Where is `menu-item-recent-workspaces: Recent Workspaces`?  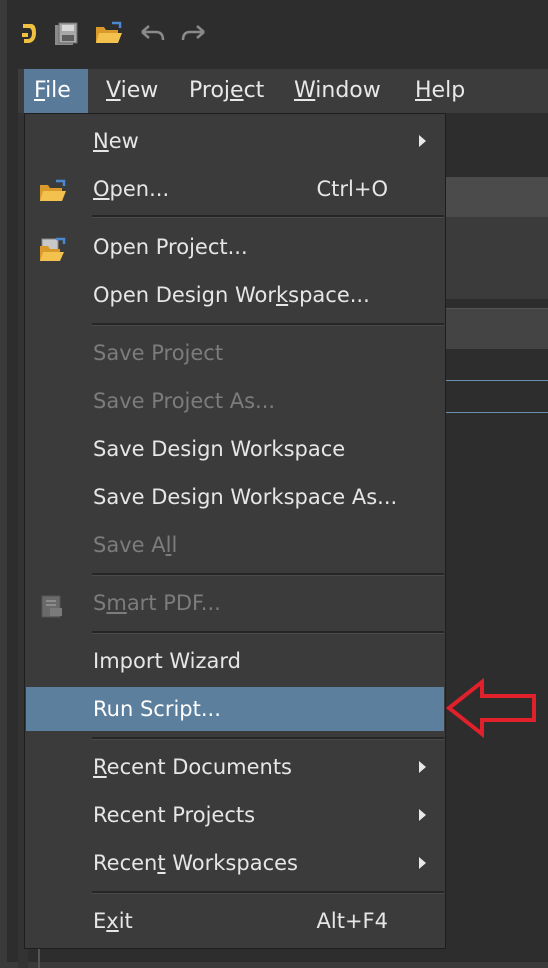 menu-item-recent-workspaces: Recent Workspaces is located at coordinates (235, 863).